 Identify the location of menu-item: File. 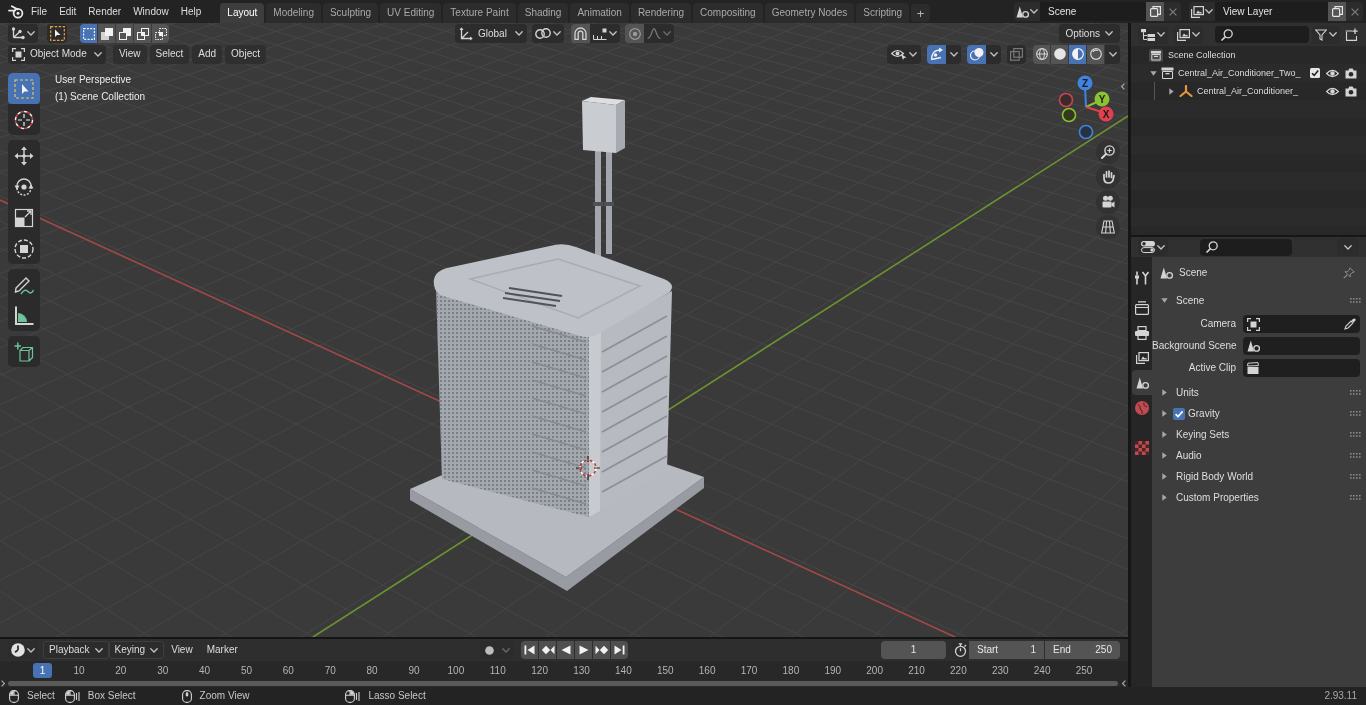
(39, 11).